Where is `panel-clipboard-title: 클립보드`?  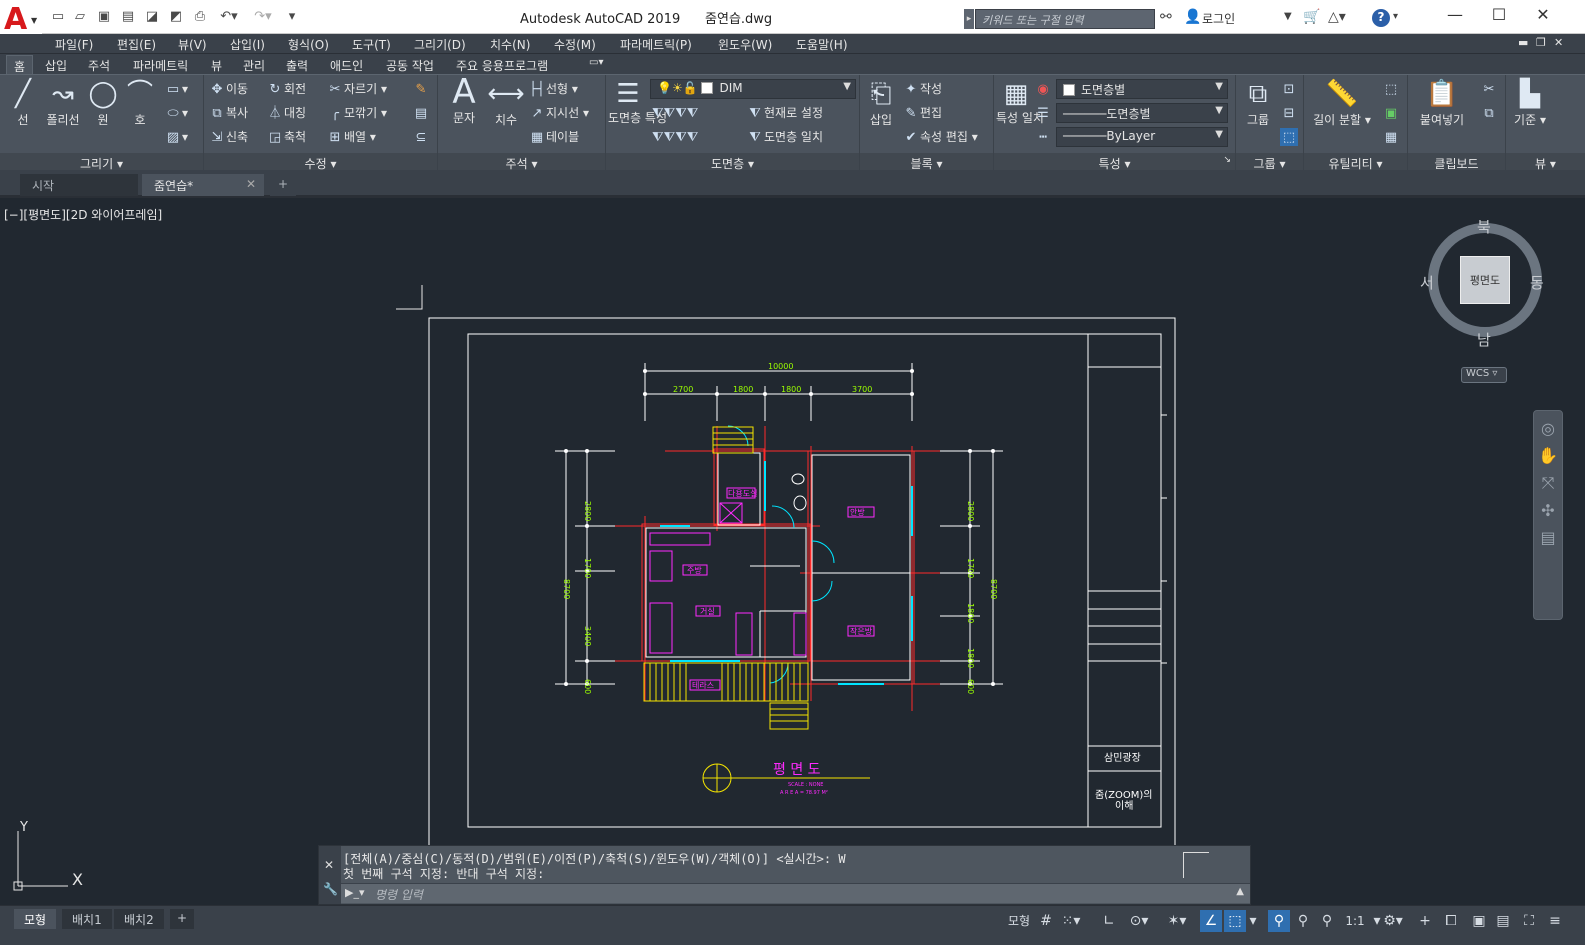
panel-clipboard-title: 클립보드 is located at coordinates (1456, 162).